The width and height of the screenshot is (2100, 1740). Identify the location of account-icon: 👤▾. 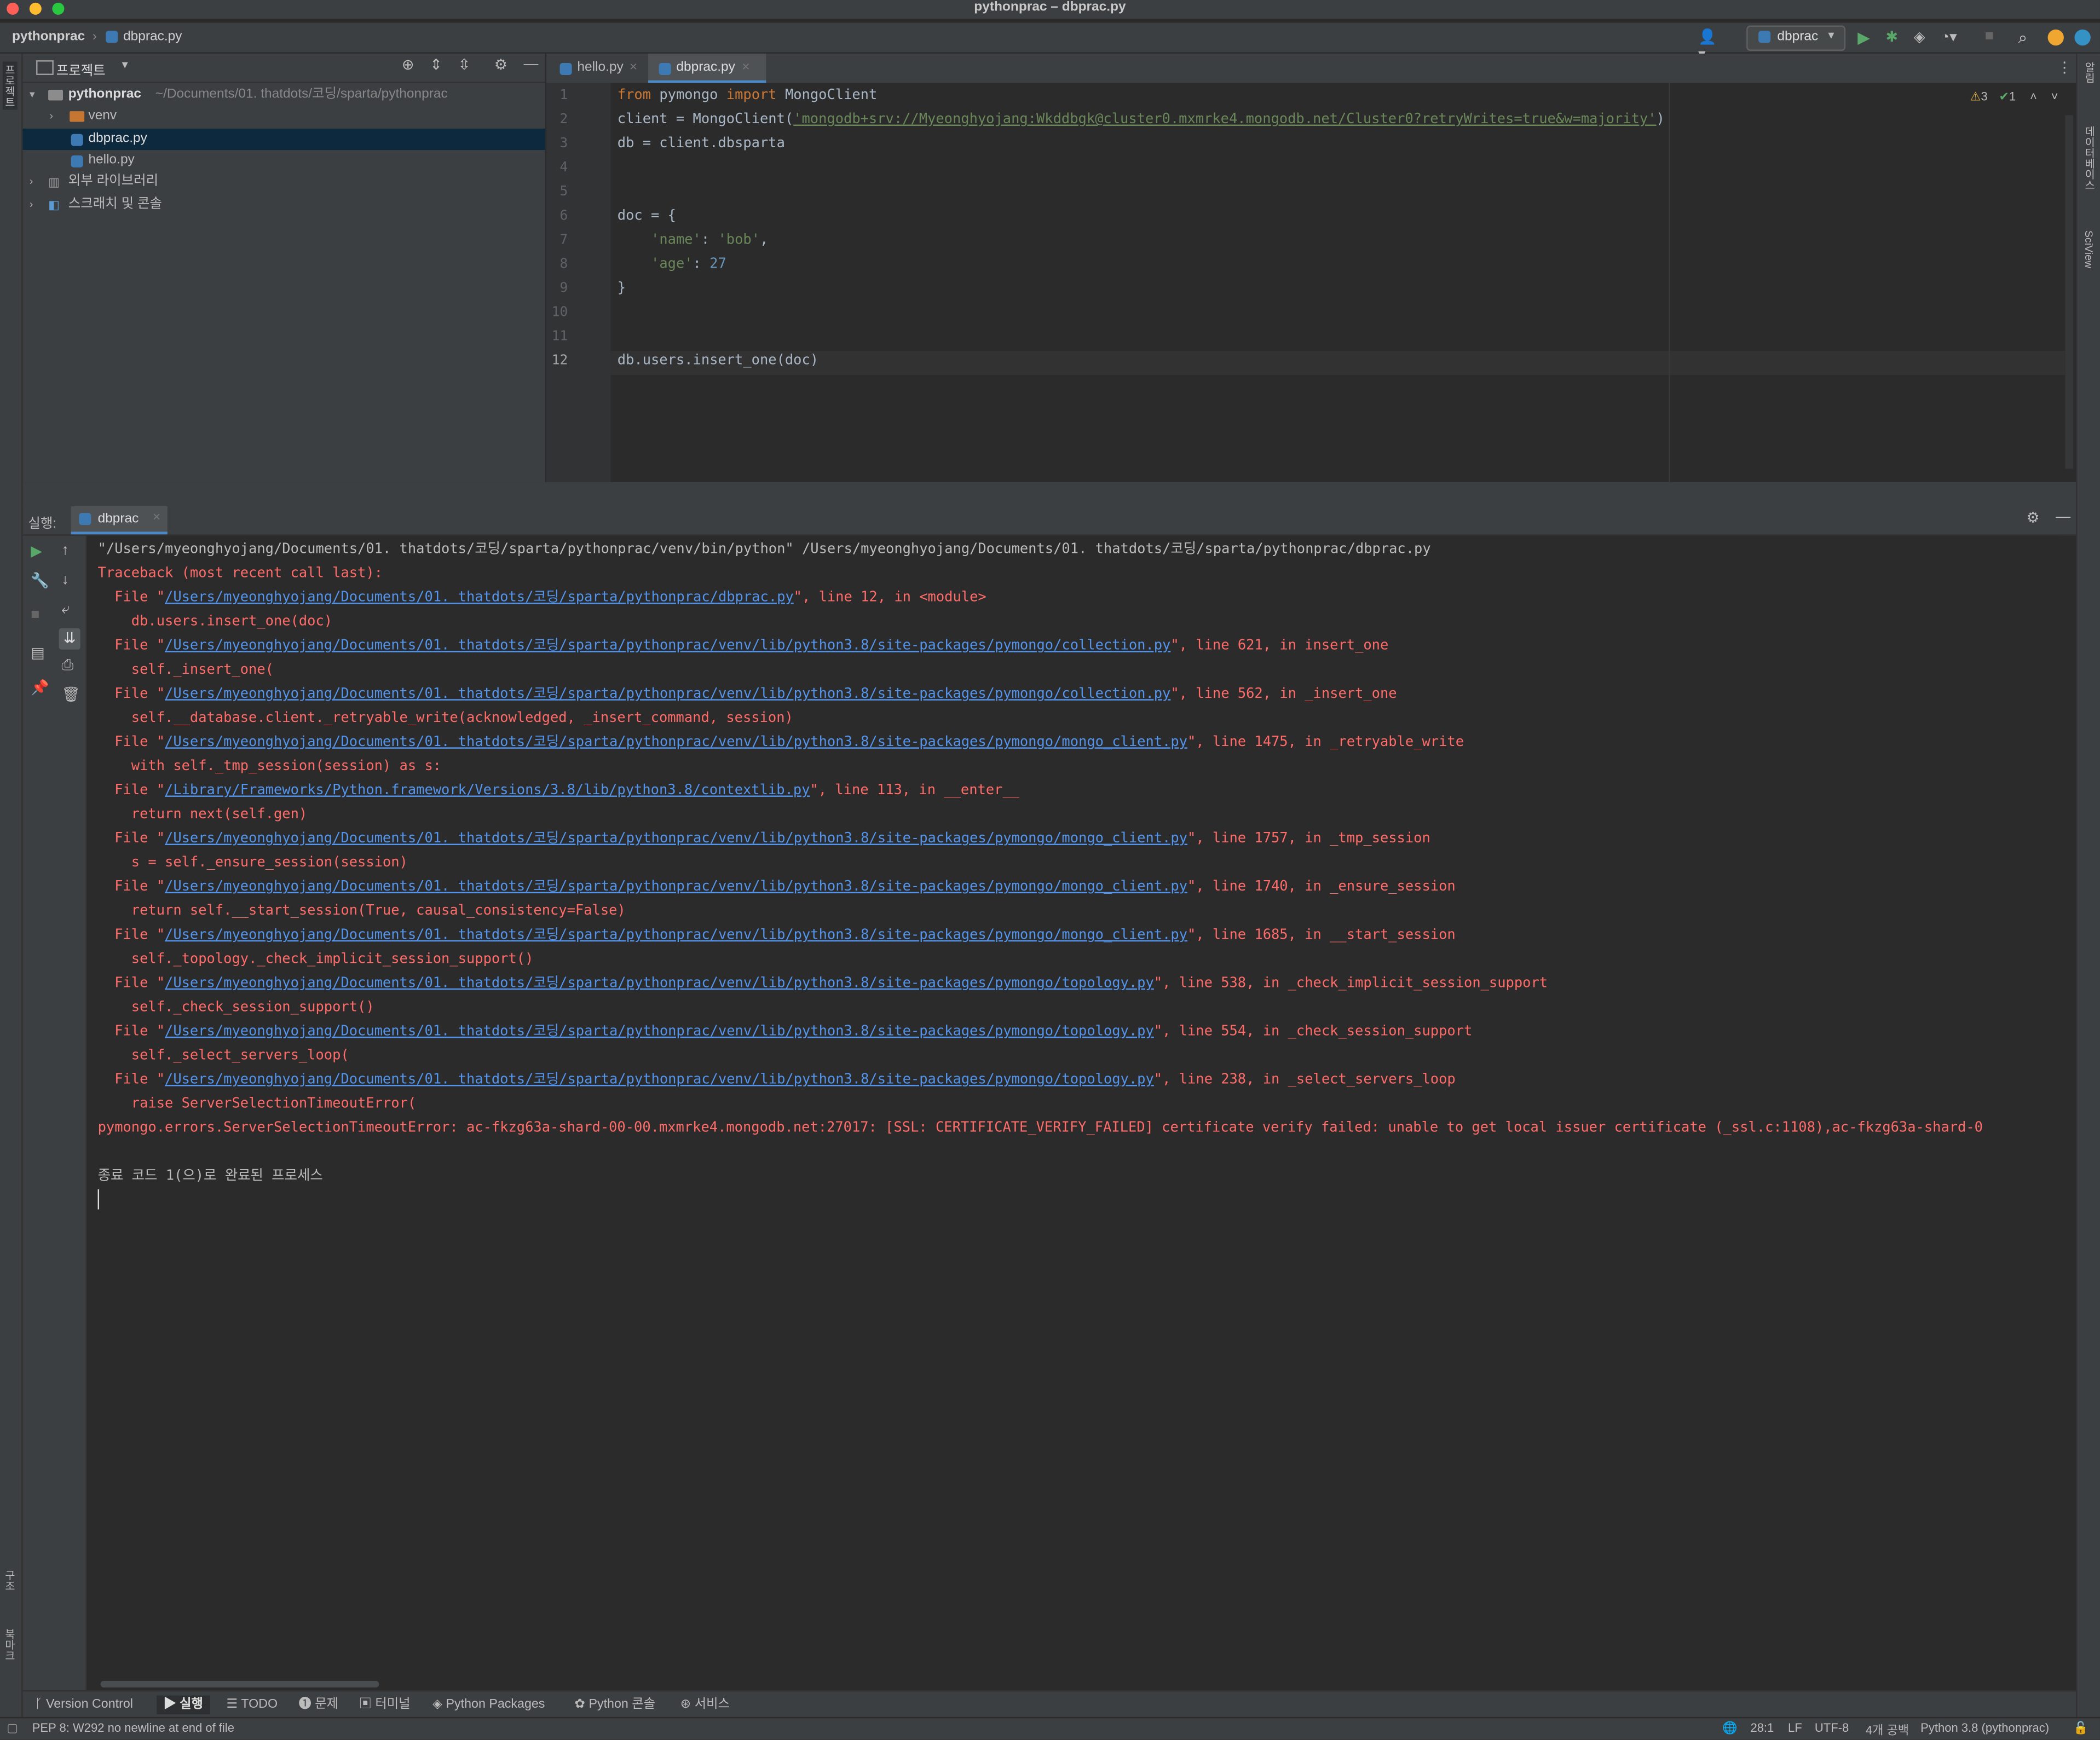
(1707, 45).